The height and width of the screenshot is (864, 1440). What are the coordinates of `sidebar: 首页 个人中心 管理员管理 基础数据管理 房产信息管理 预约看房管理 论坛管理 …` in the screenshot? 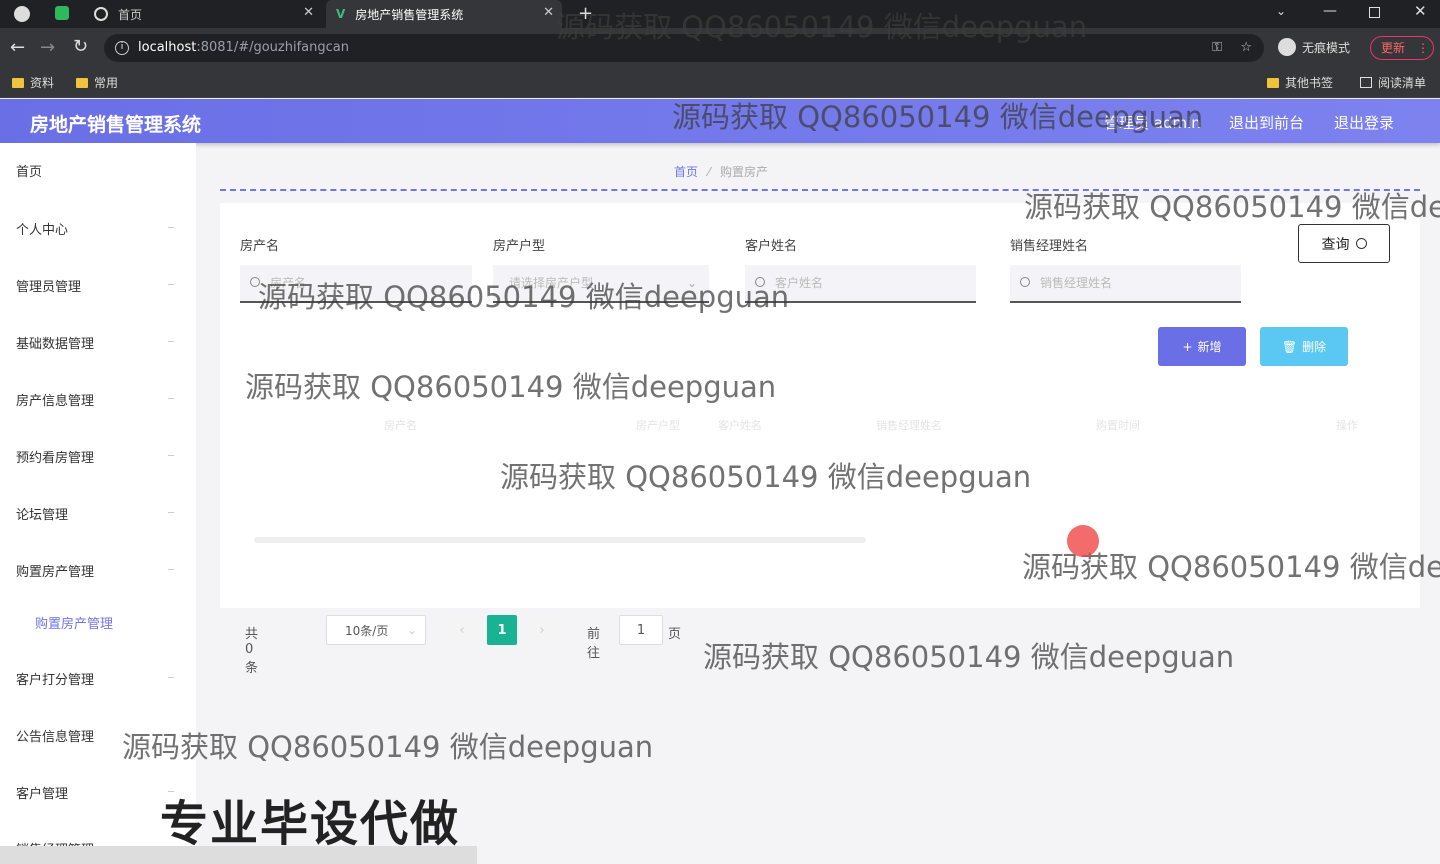 It's located at (98, 503).